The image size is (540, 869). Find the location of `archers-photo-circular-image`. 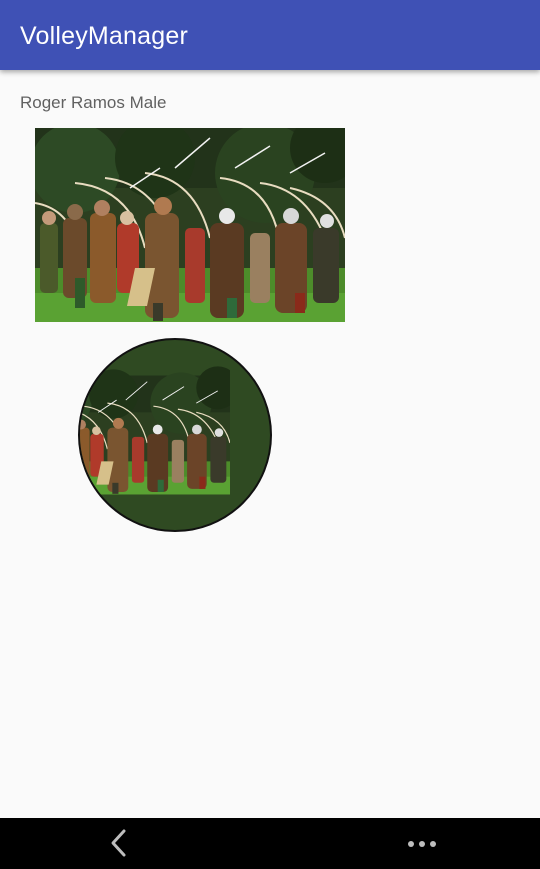

archers-photo-circular-image is located at coordinates (175, 435).